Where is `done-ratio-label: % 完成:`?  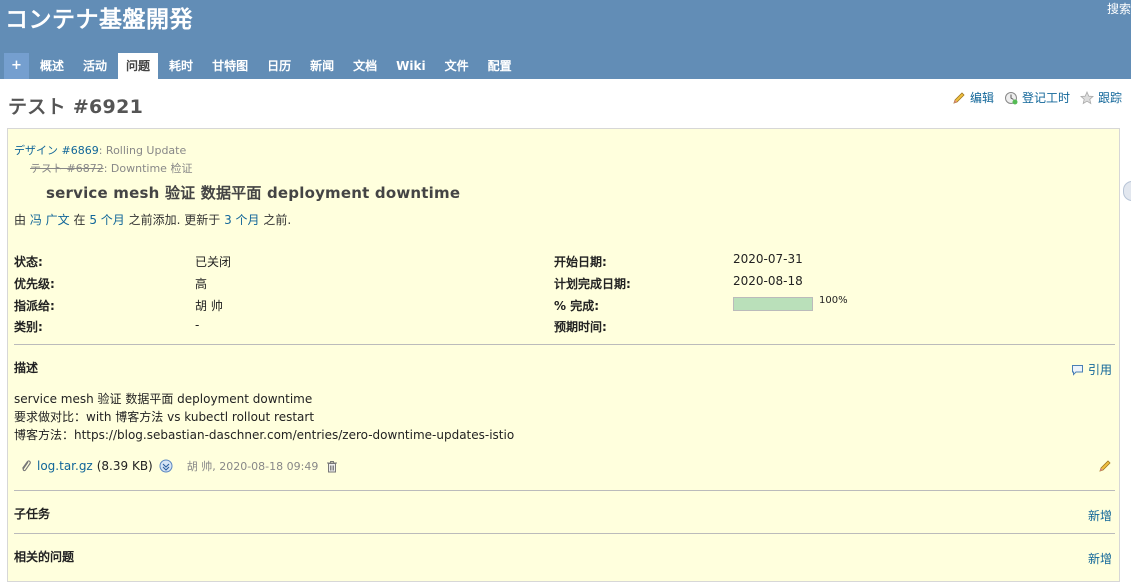 done-ratio-label: % 完成: is located at coordinates (577, 306).